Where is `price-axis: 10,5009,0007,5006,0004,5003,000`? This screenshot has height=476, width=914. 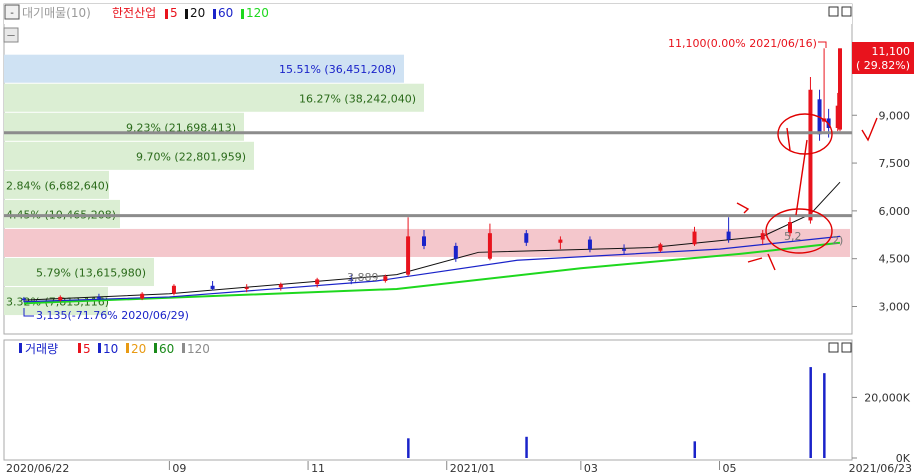
price-axis: 10,5009,0007,5006,0004,5003,000 is located at coordinates (881, 187).